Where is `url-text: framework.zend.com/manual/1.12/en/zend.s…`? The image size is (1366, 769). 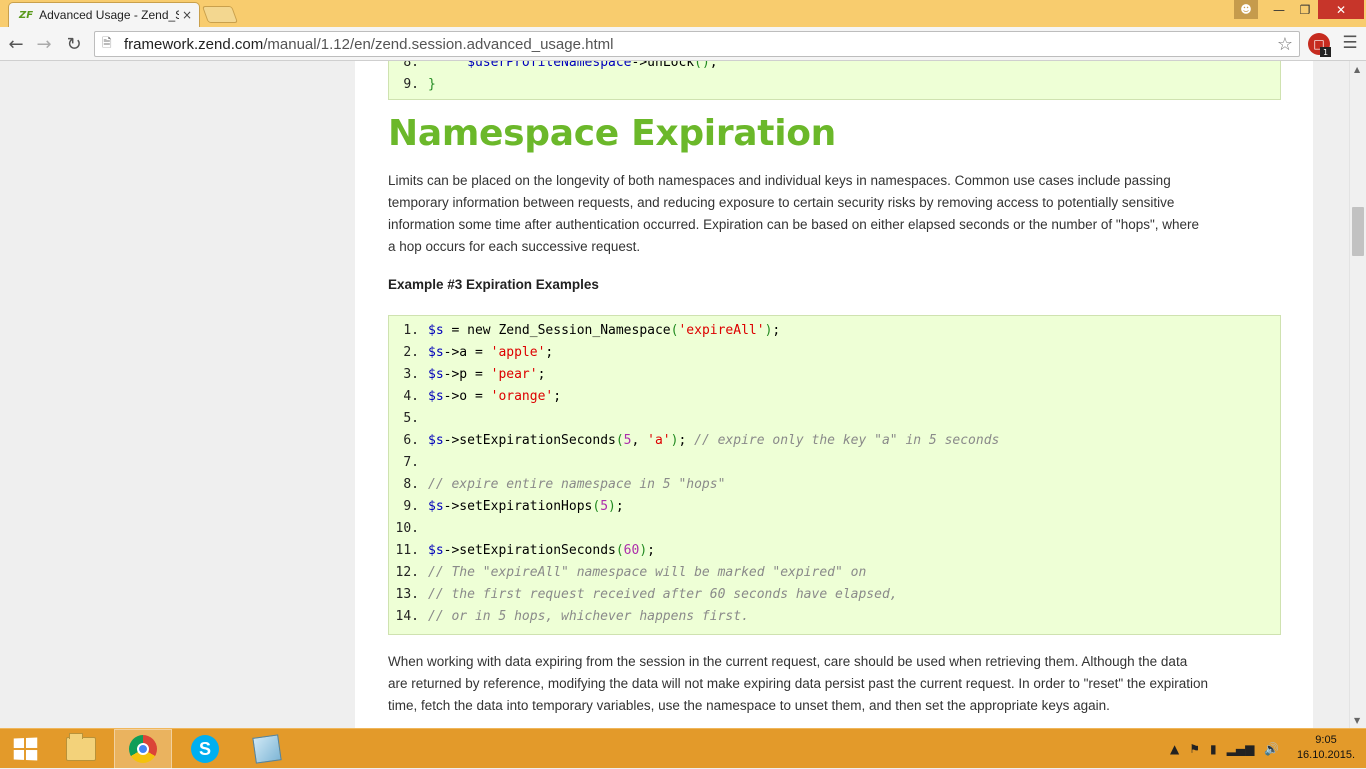
url-text: framework.zend.com/manual/1.12/en/zend.s… is located at coordinates (368, 44).